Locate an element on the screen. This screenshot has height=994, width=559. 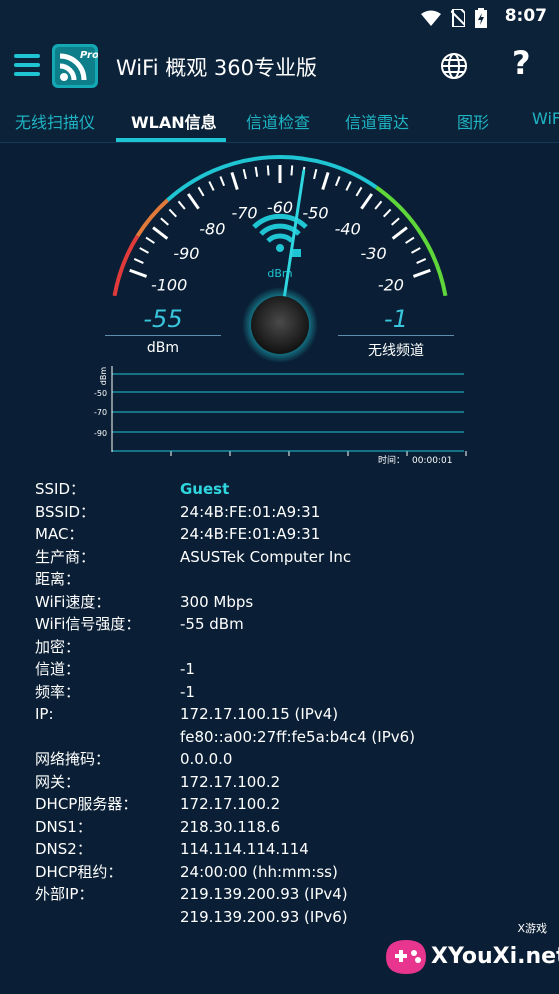
logo-pro-label: Pro is located at coordinates (89, 55).